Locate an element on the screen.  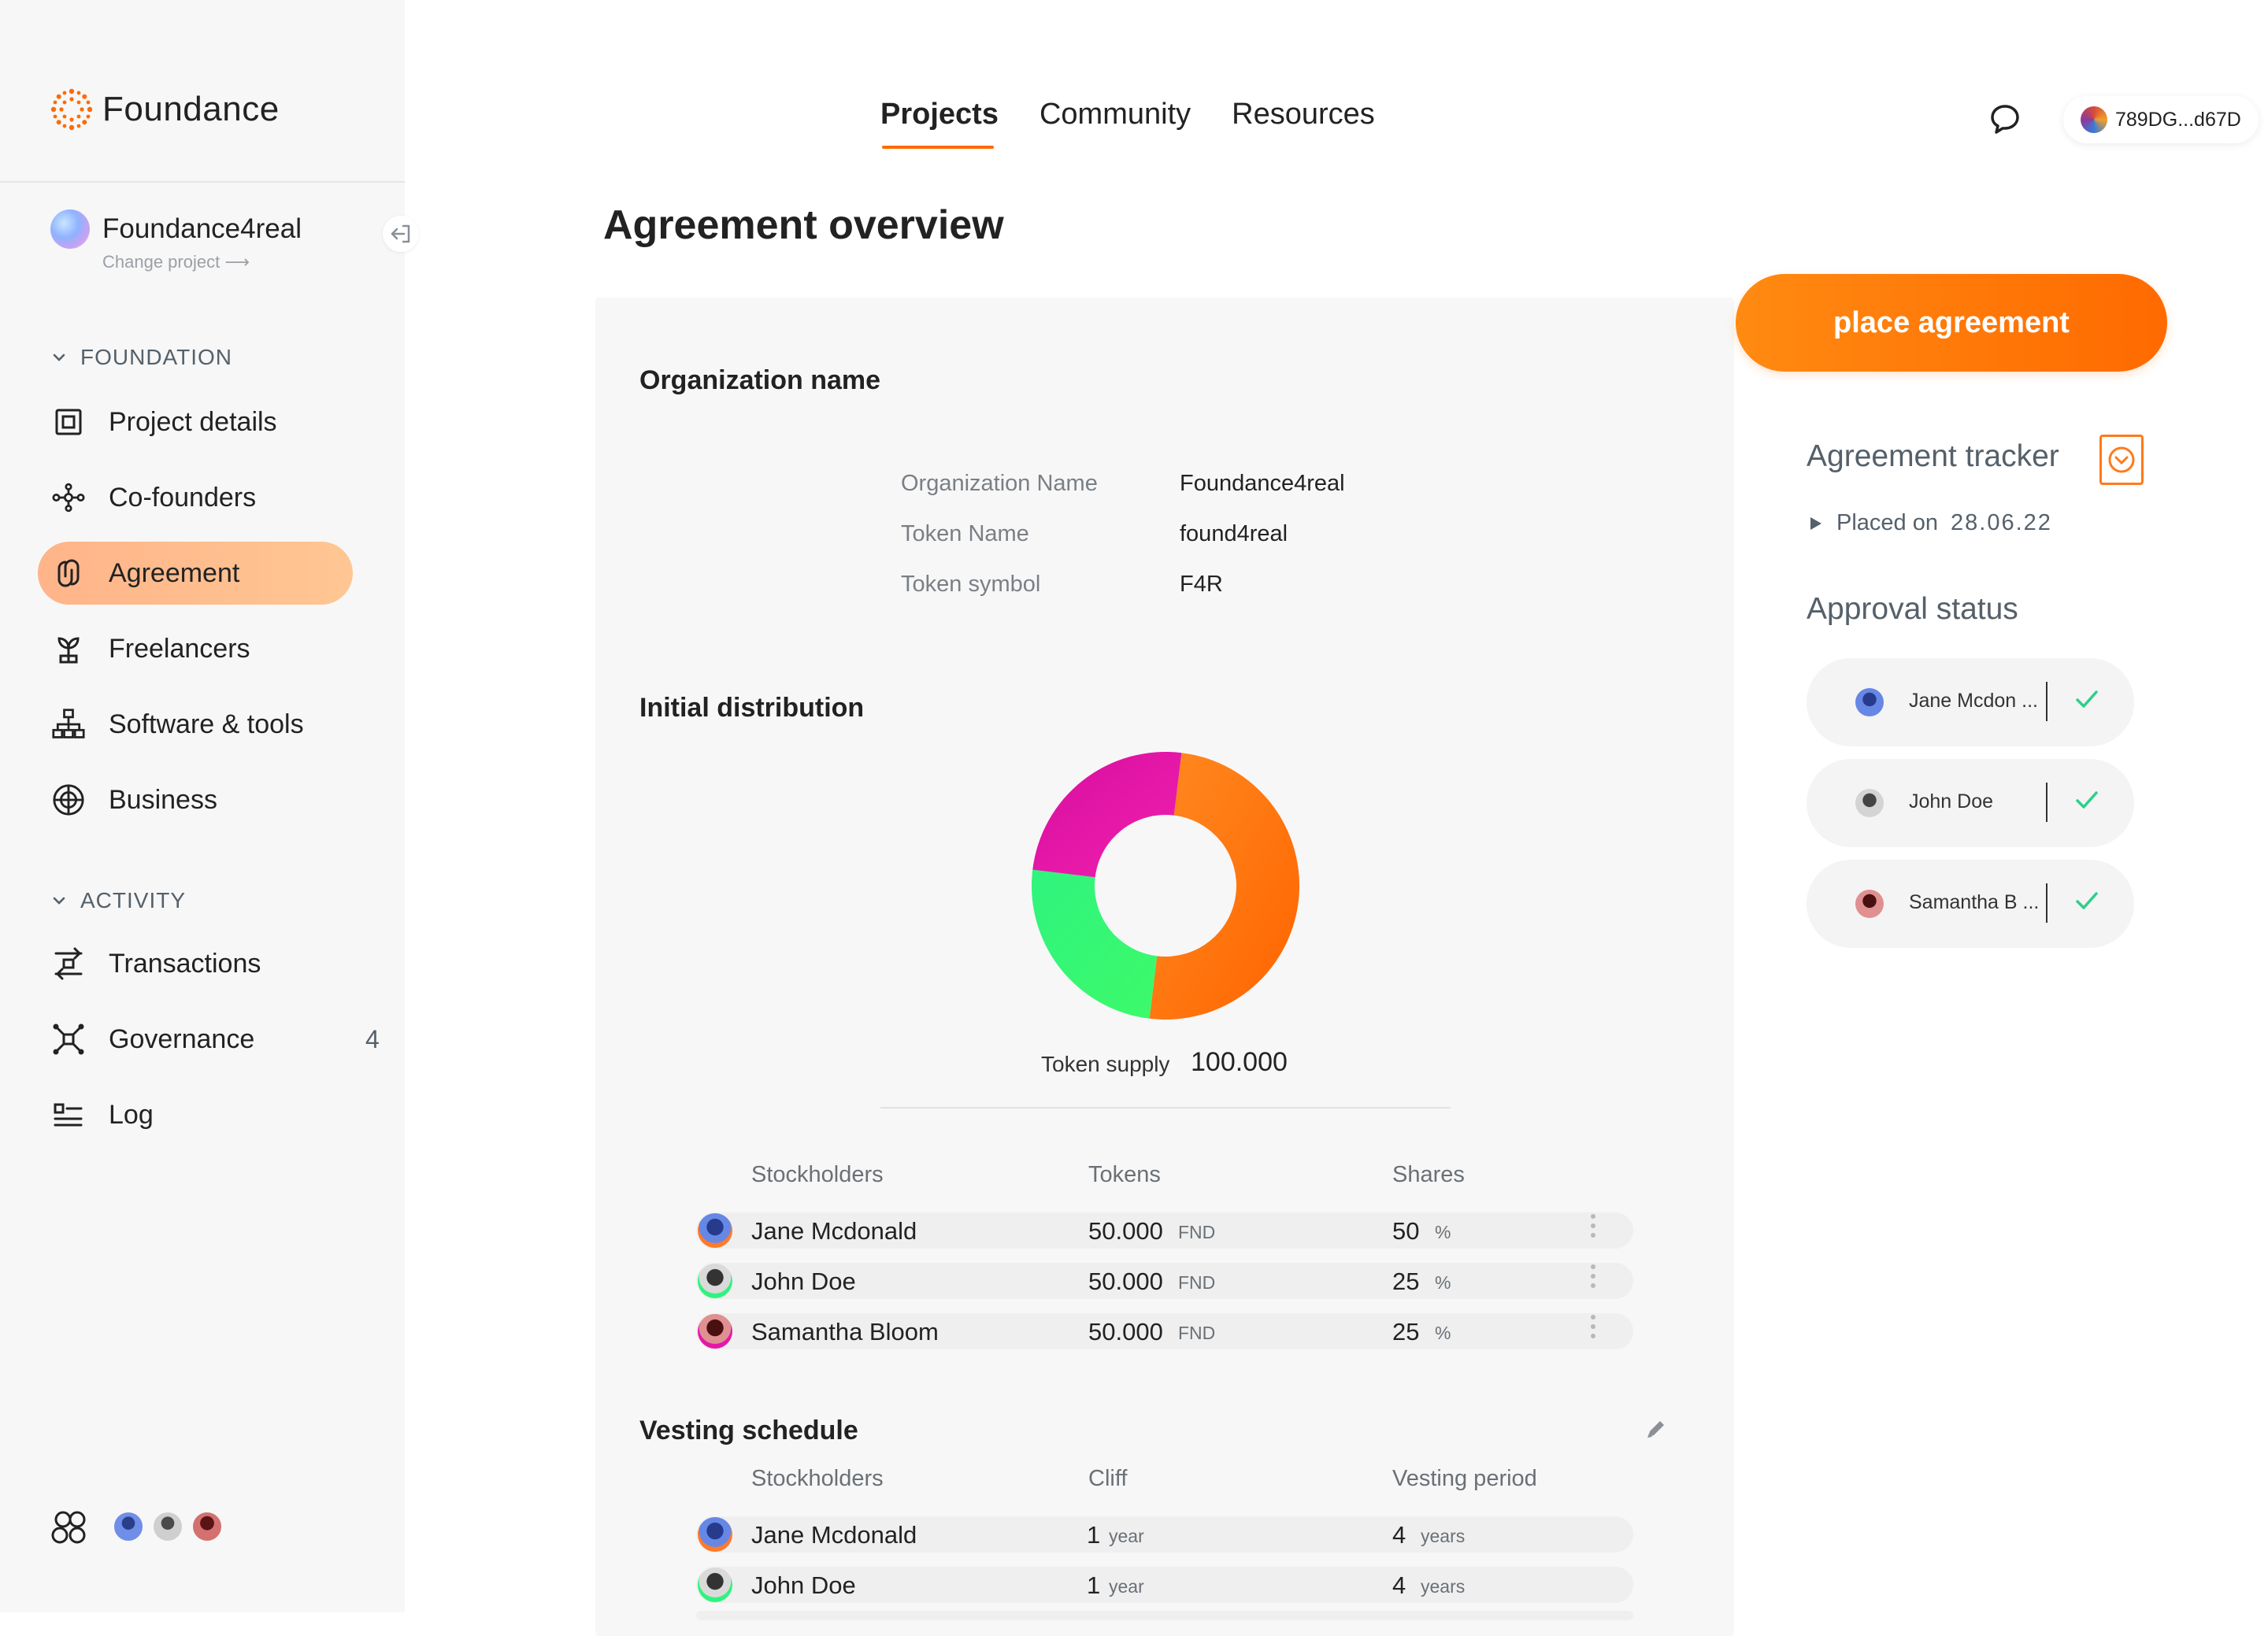
column-header-shares: Shares is located at coordinates (1428, 1174).